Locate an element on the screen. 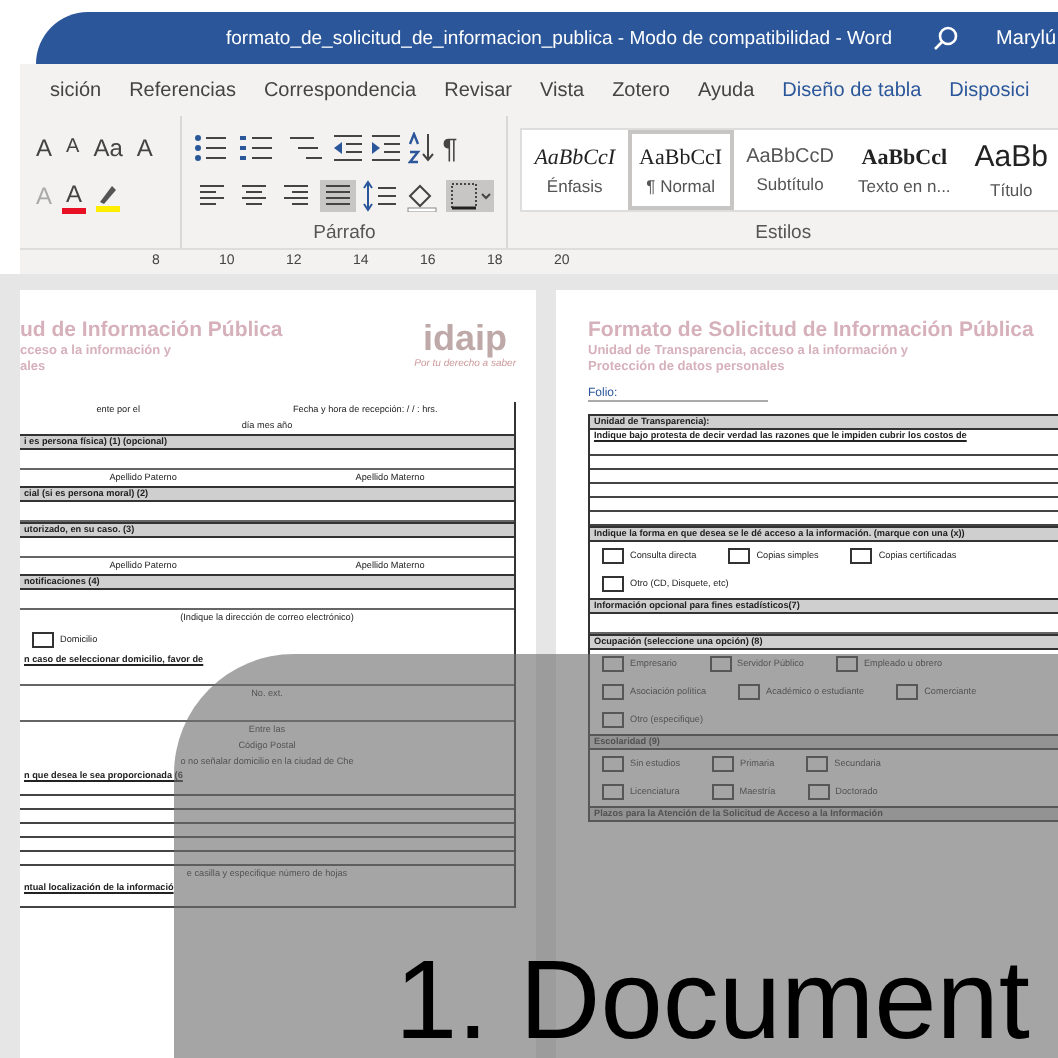  window-title: formato_de_solicitud_de_informacion_publica - Modo de compatibilidad - Word is located at coordinates (559, 38).